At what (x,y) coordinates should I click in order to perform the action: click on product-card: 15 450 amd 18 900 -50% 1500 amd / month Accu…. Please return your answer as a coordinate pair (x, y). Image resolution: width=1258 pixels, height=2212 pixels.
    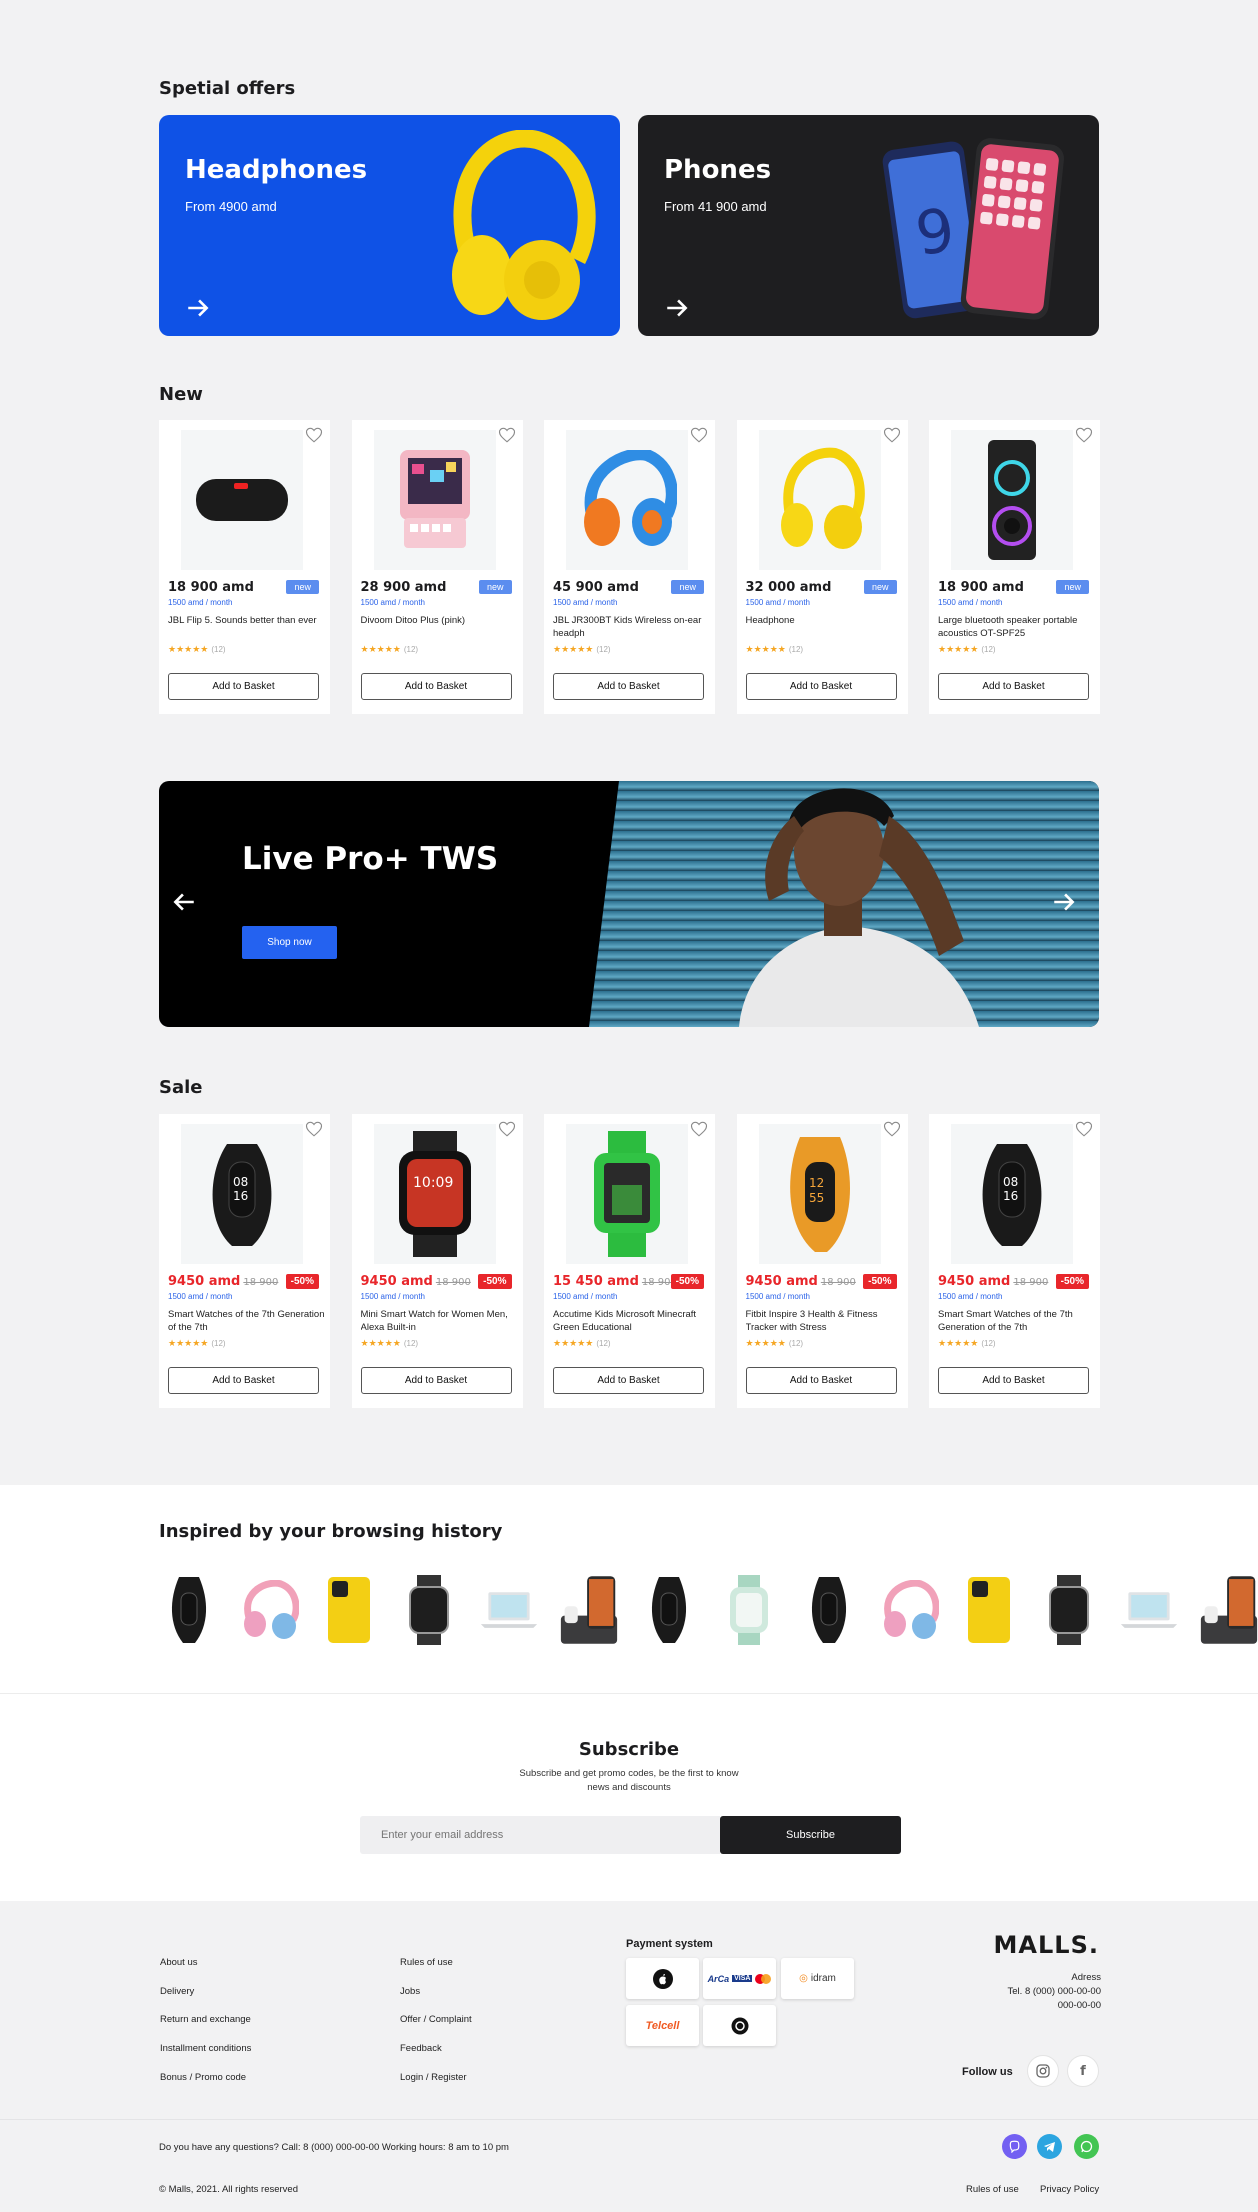
    Looking at the image, I should click on (629, 1261).